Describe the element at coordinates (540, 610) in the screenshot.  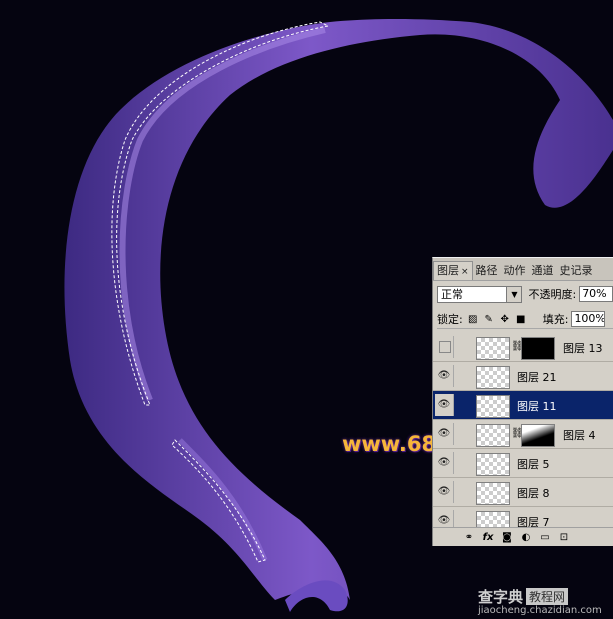
I see `watermark-url: jiaocheng.chazidian.com` at that location.